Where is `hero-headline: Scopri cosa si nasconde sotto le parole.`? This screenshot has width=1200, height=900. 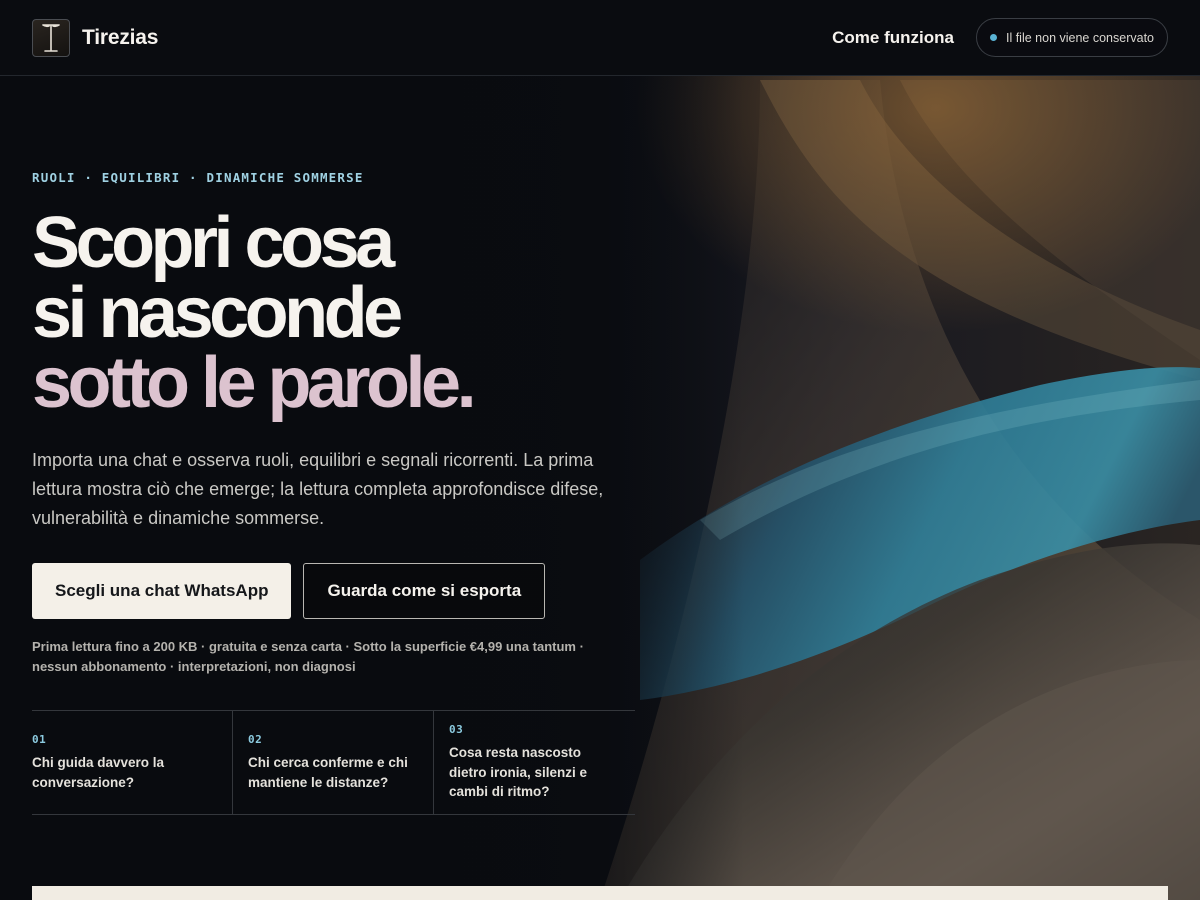
hero-headline: Scopri cosa si nasconde sotto le parole. is located at coordinates (352, 313).